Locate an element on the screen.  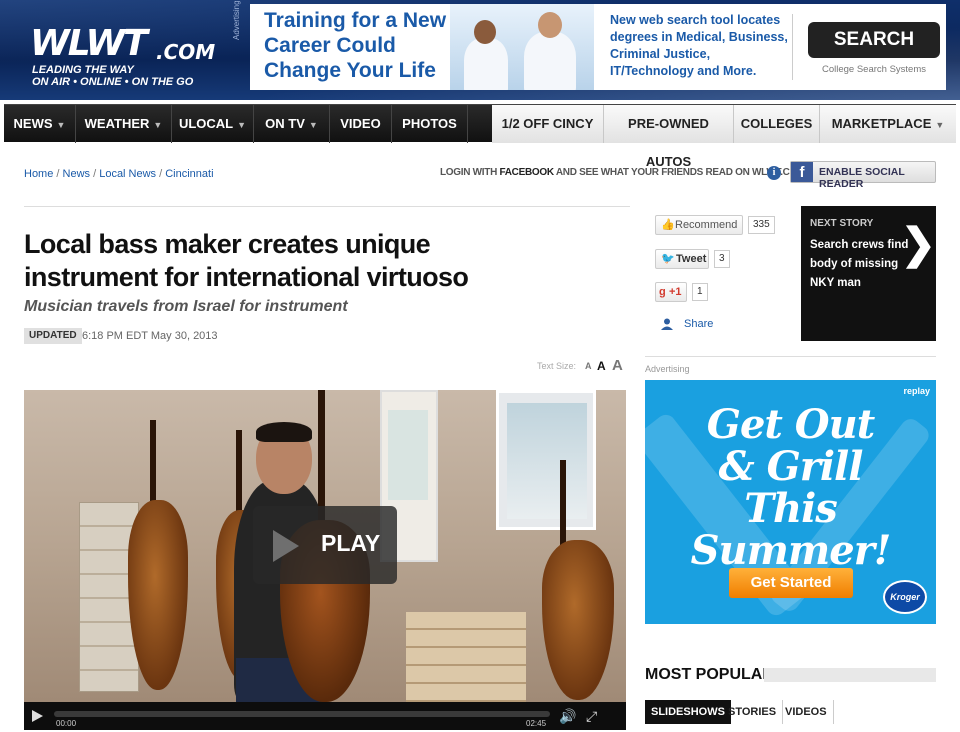
recommend-count: 335 is located at coordinates (761, 225).